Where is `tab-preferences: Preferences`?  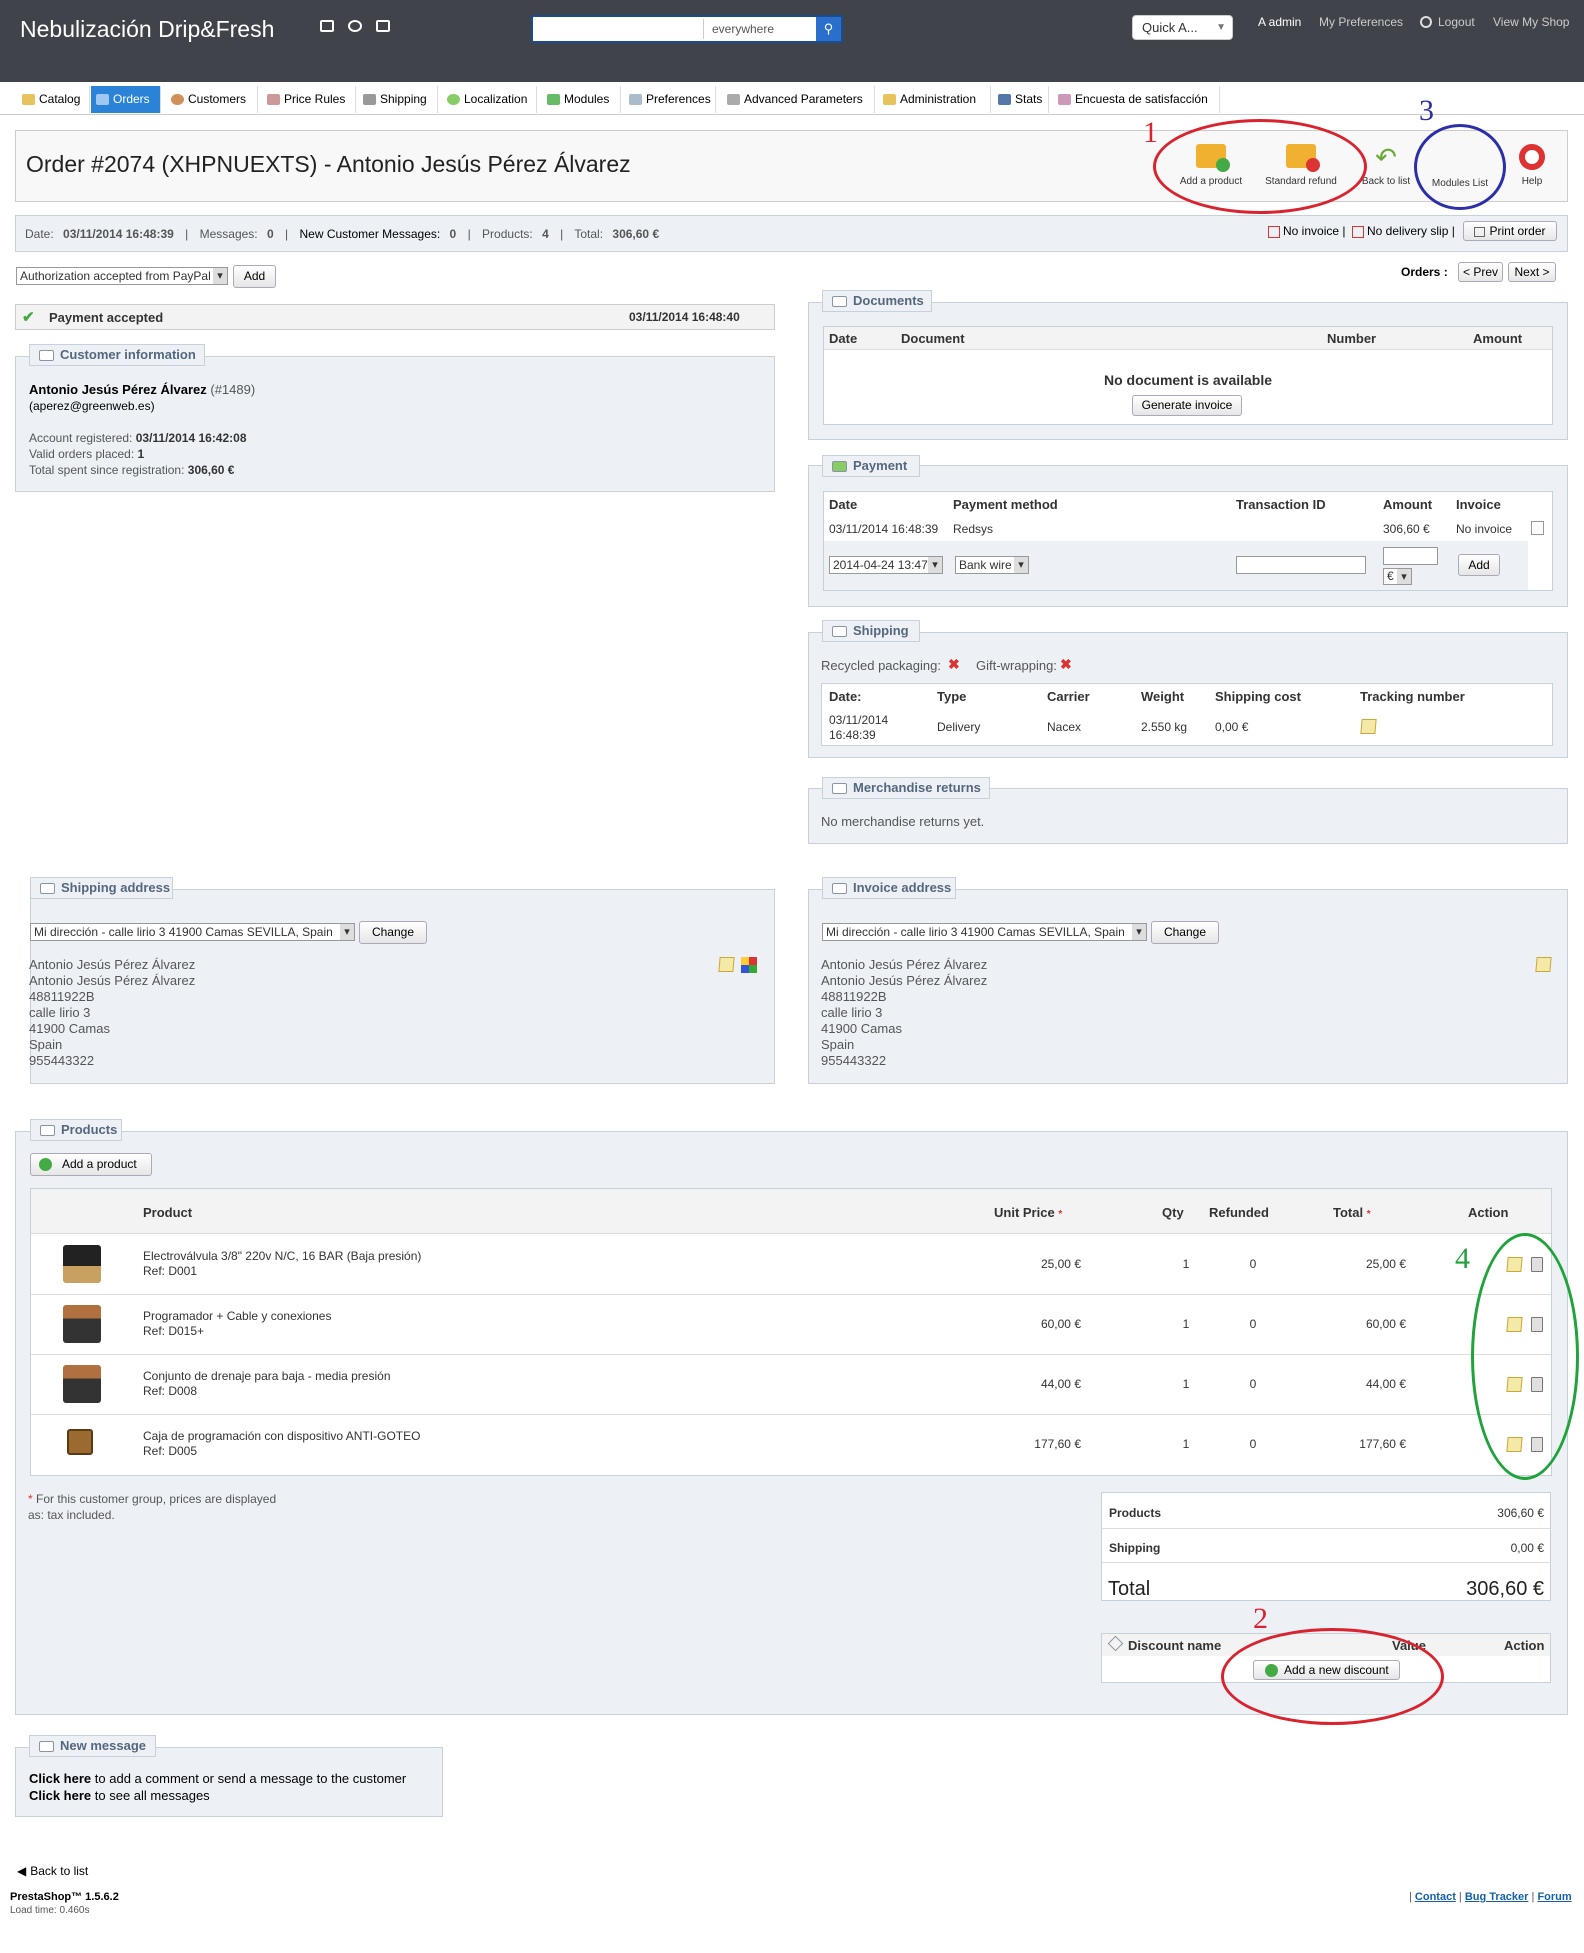 tab-preferences: Preferences is located at coordinates (670, 99).